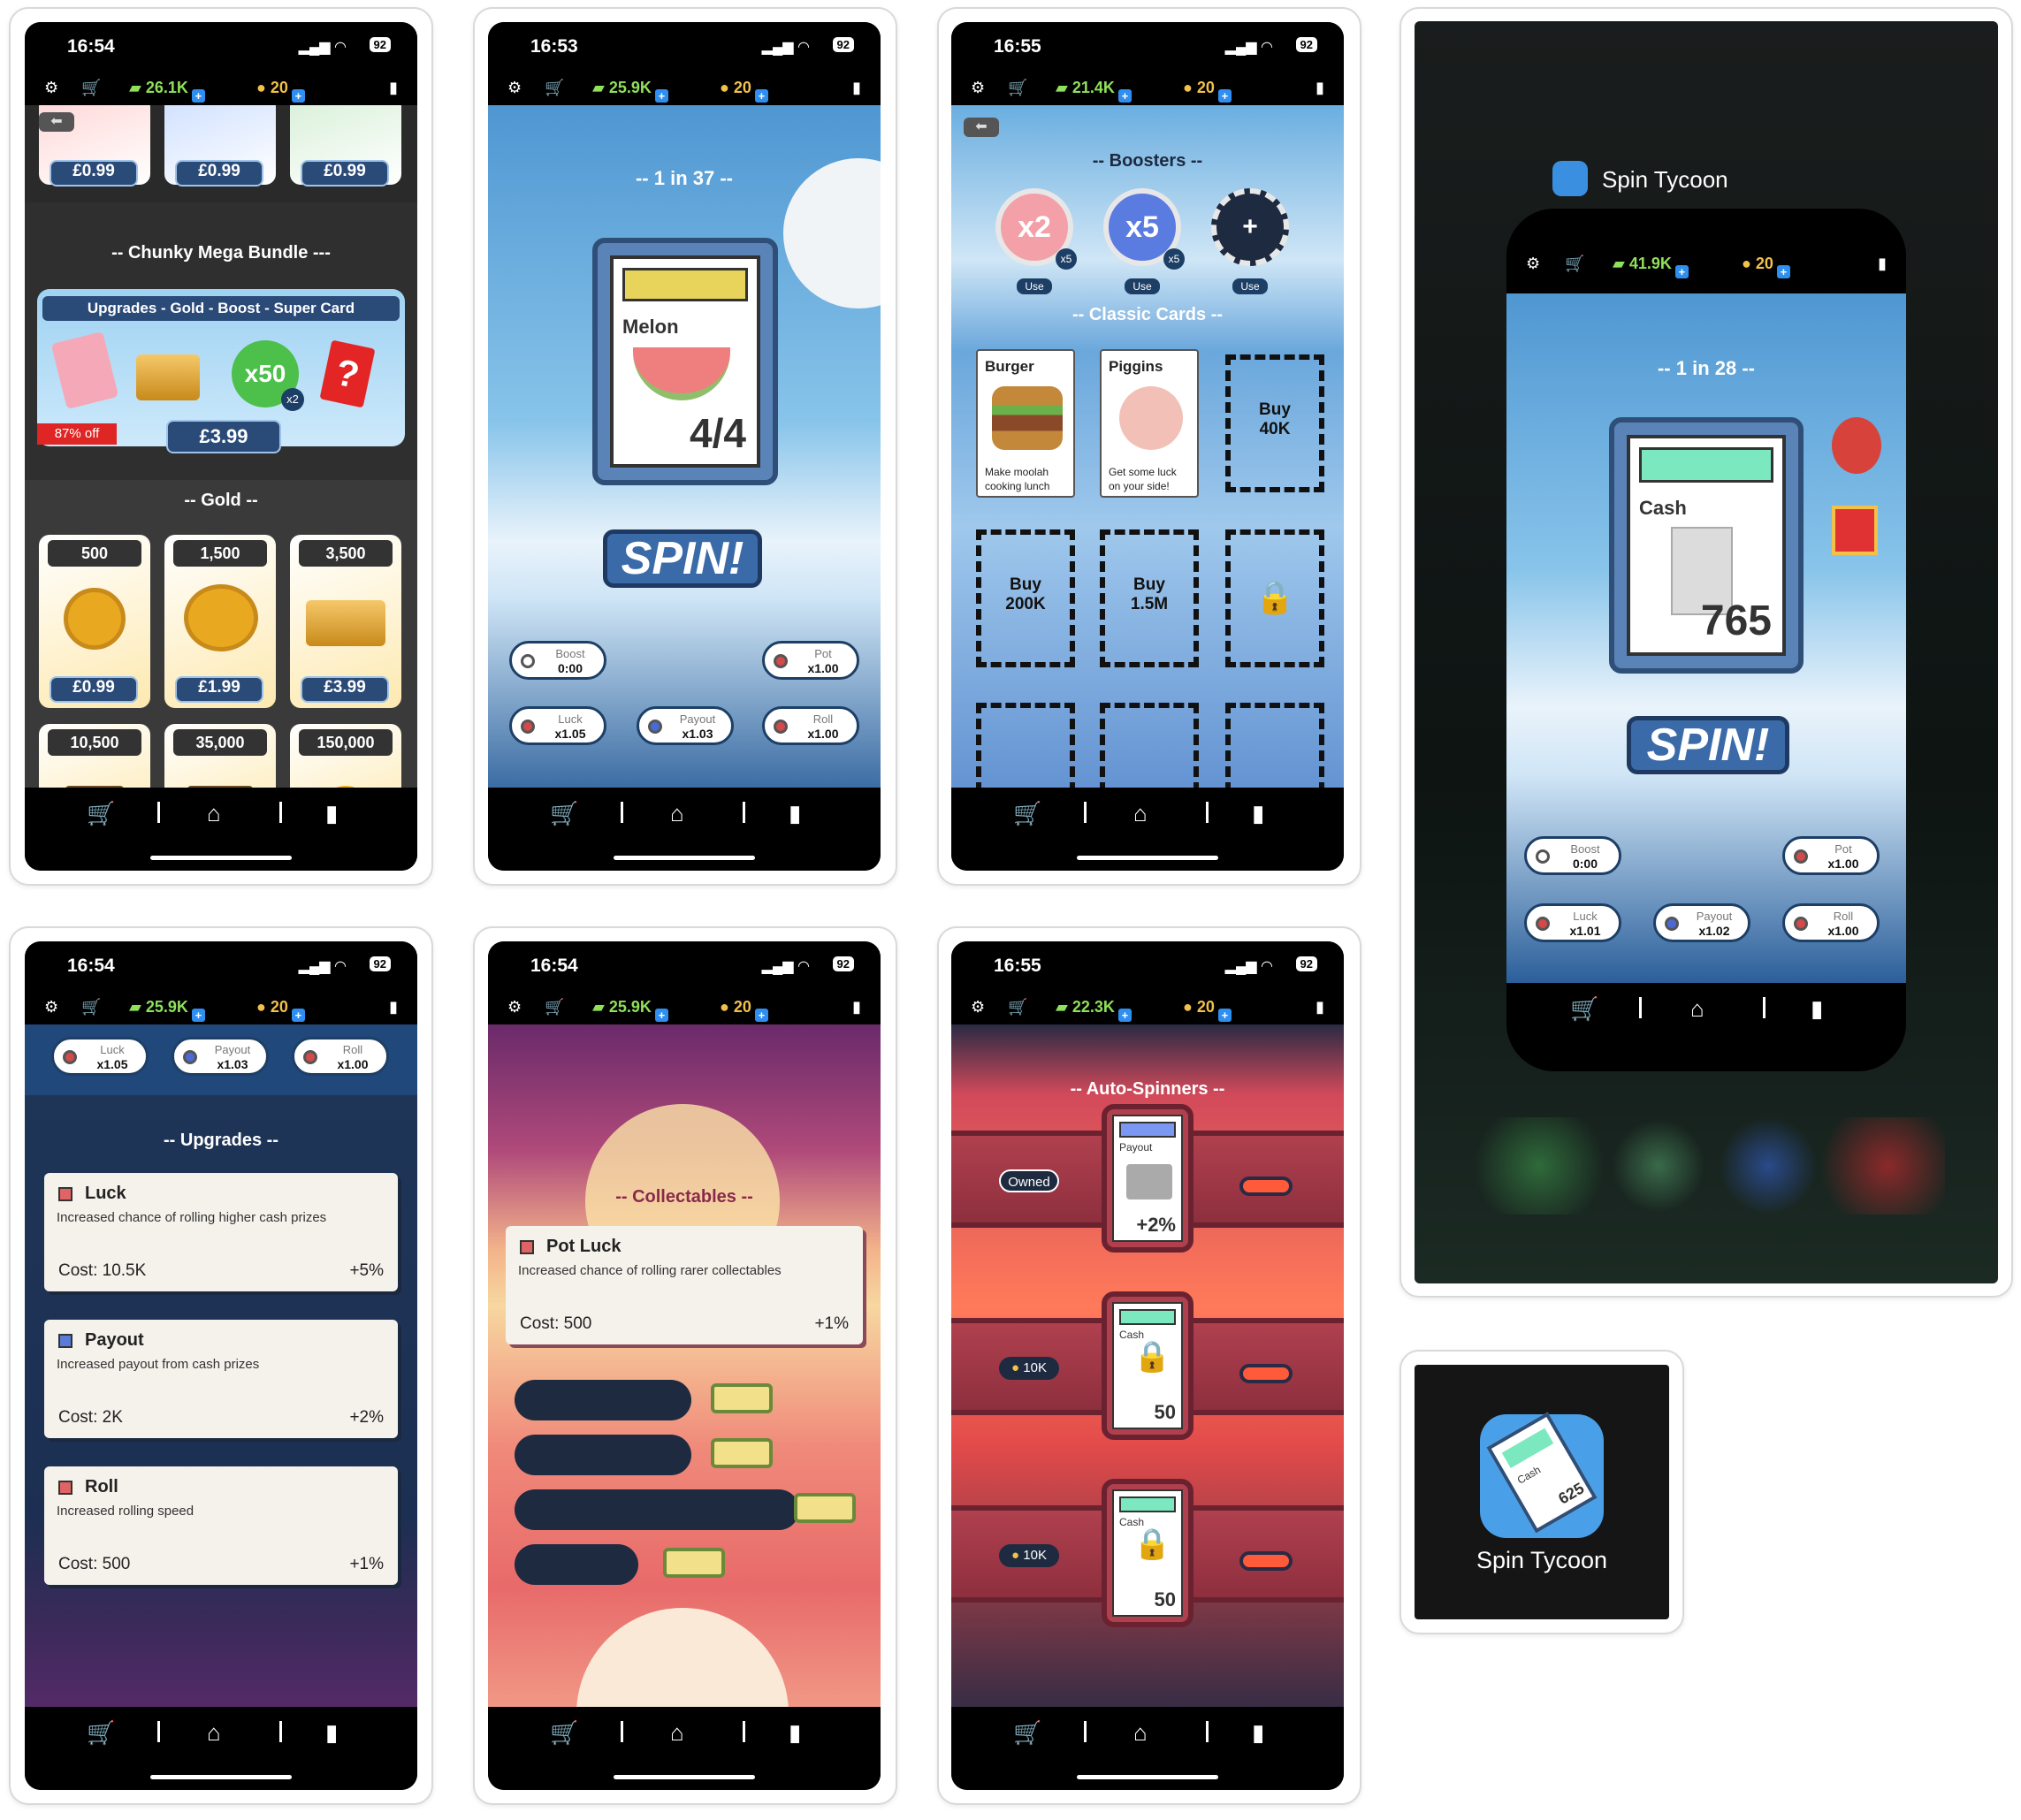  Describe the element at coordinates (682, 558) in the screenshot. I see `spin-button: SPIN!` at that location.